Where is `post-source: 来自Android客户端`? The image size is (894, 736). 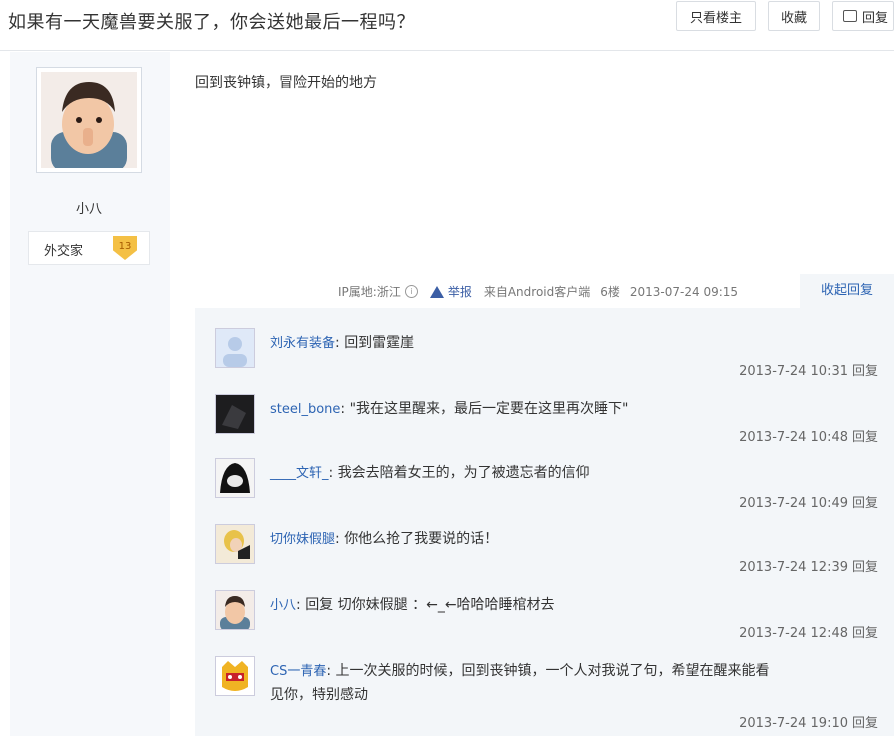 post-source: 来自Android客户端 is located at coordinates (537, 292).